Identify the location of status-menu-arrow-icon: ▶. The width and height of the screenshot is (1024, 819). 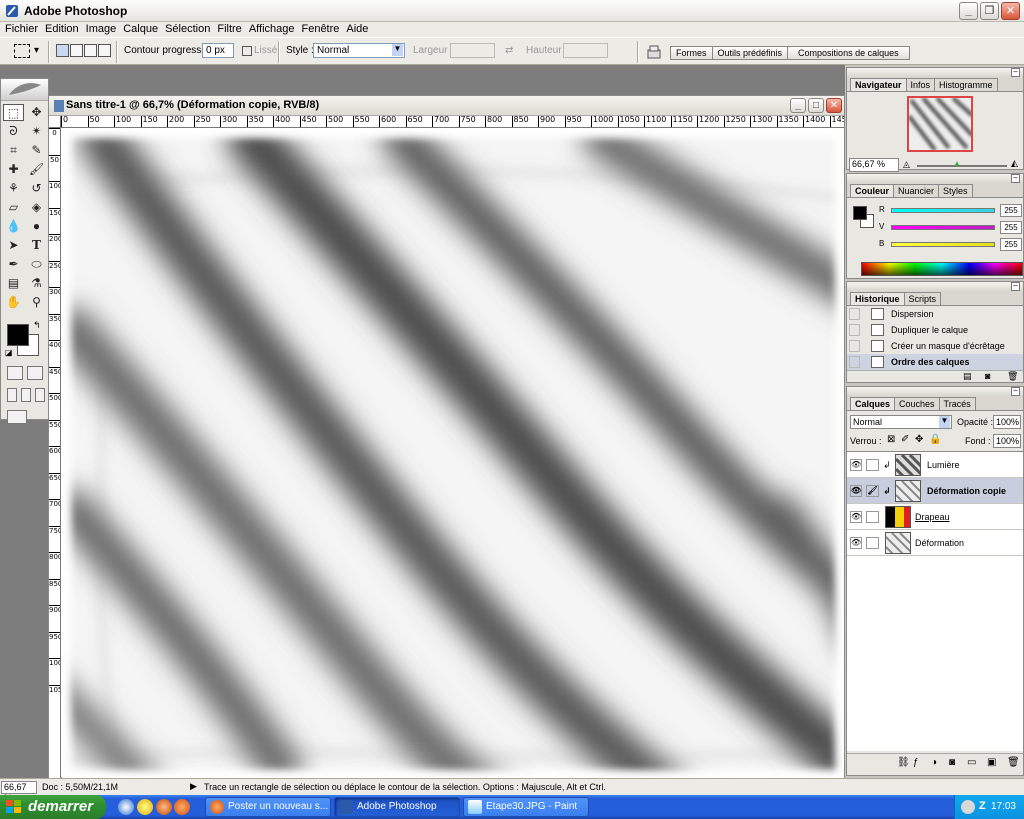
(193, 786).